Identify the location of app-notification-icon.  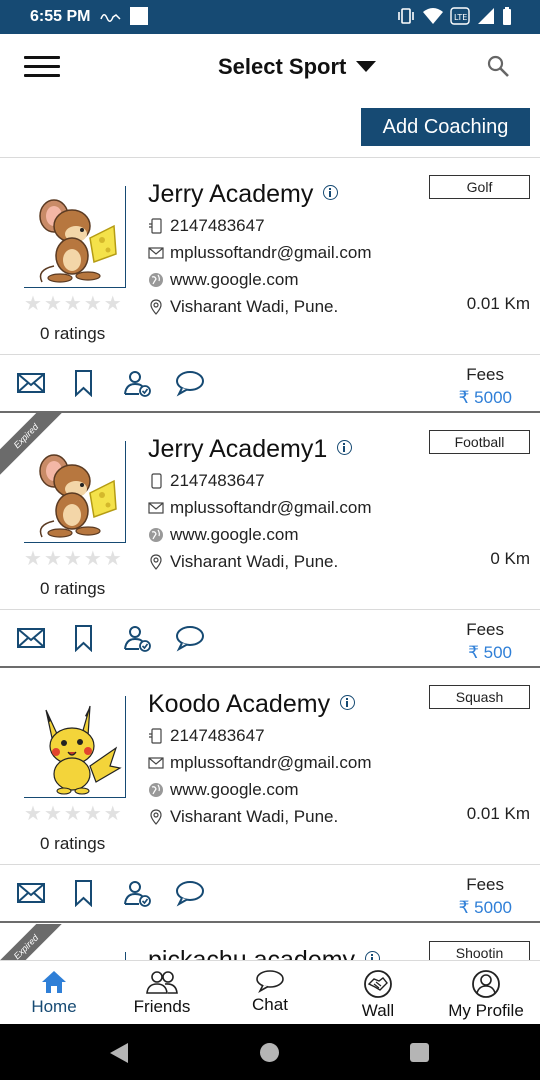
(139, 16).